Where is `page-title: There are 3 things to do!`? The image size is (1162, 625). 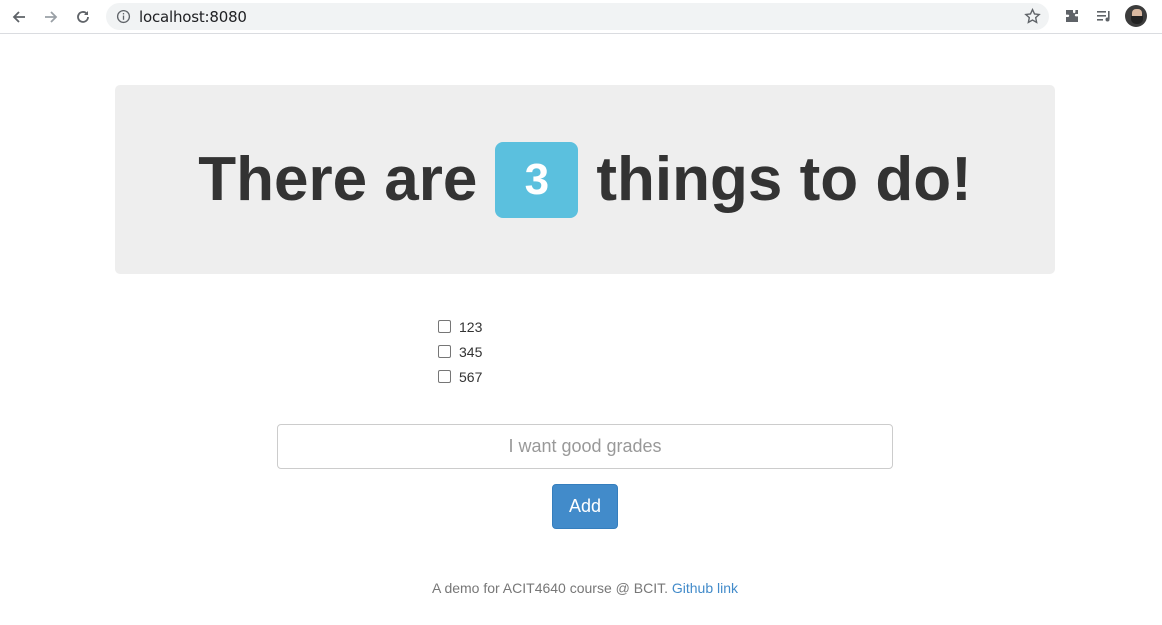 page-title: There are 3 things to do! is located at coordinates (585, 179).